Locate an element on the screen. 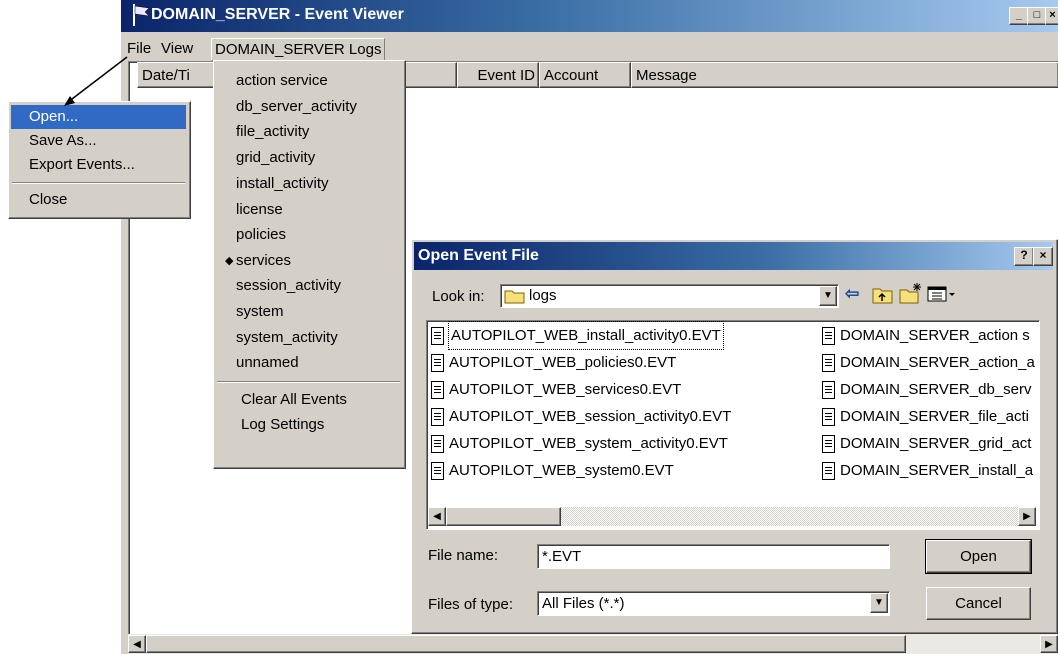  file-item: DOMAIN_SERVER_install_a is located at coordinates (930, 470).